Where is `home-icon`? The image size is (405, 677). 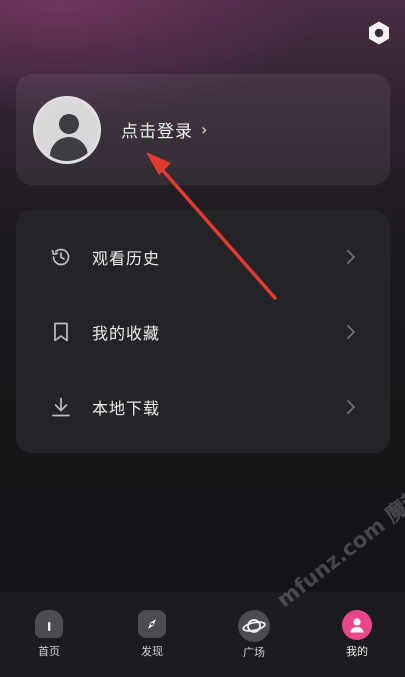 home-icon is located at coordinates (49, 624).